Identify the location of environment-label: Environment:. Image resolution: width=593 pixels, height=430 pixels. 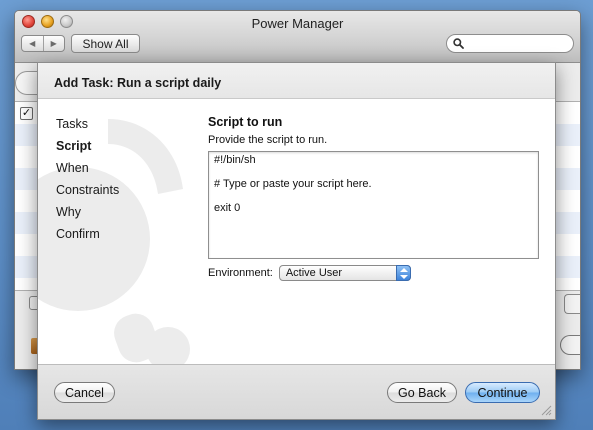
(240, 273).